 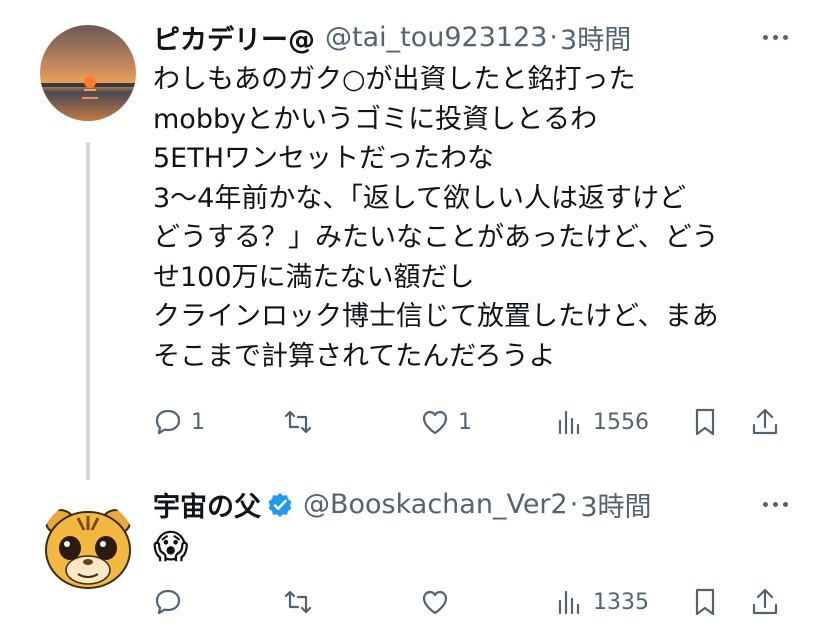 What do you see at coordinates (473, 602) in the screenshot?
I see `action-bar: 1335` at bounding box center [473, 602].